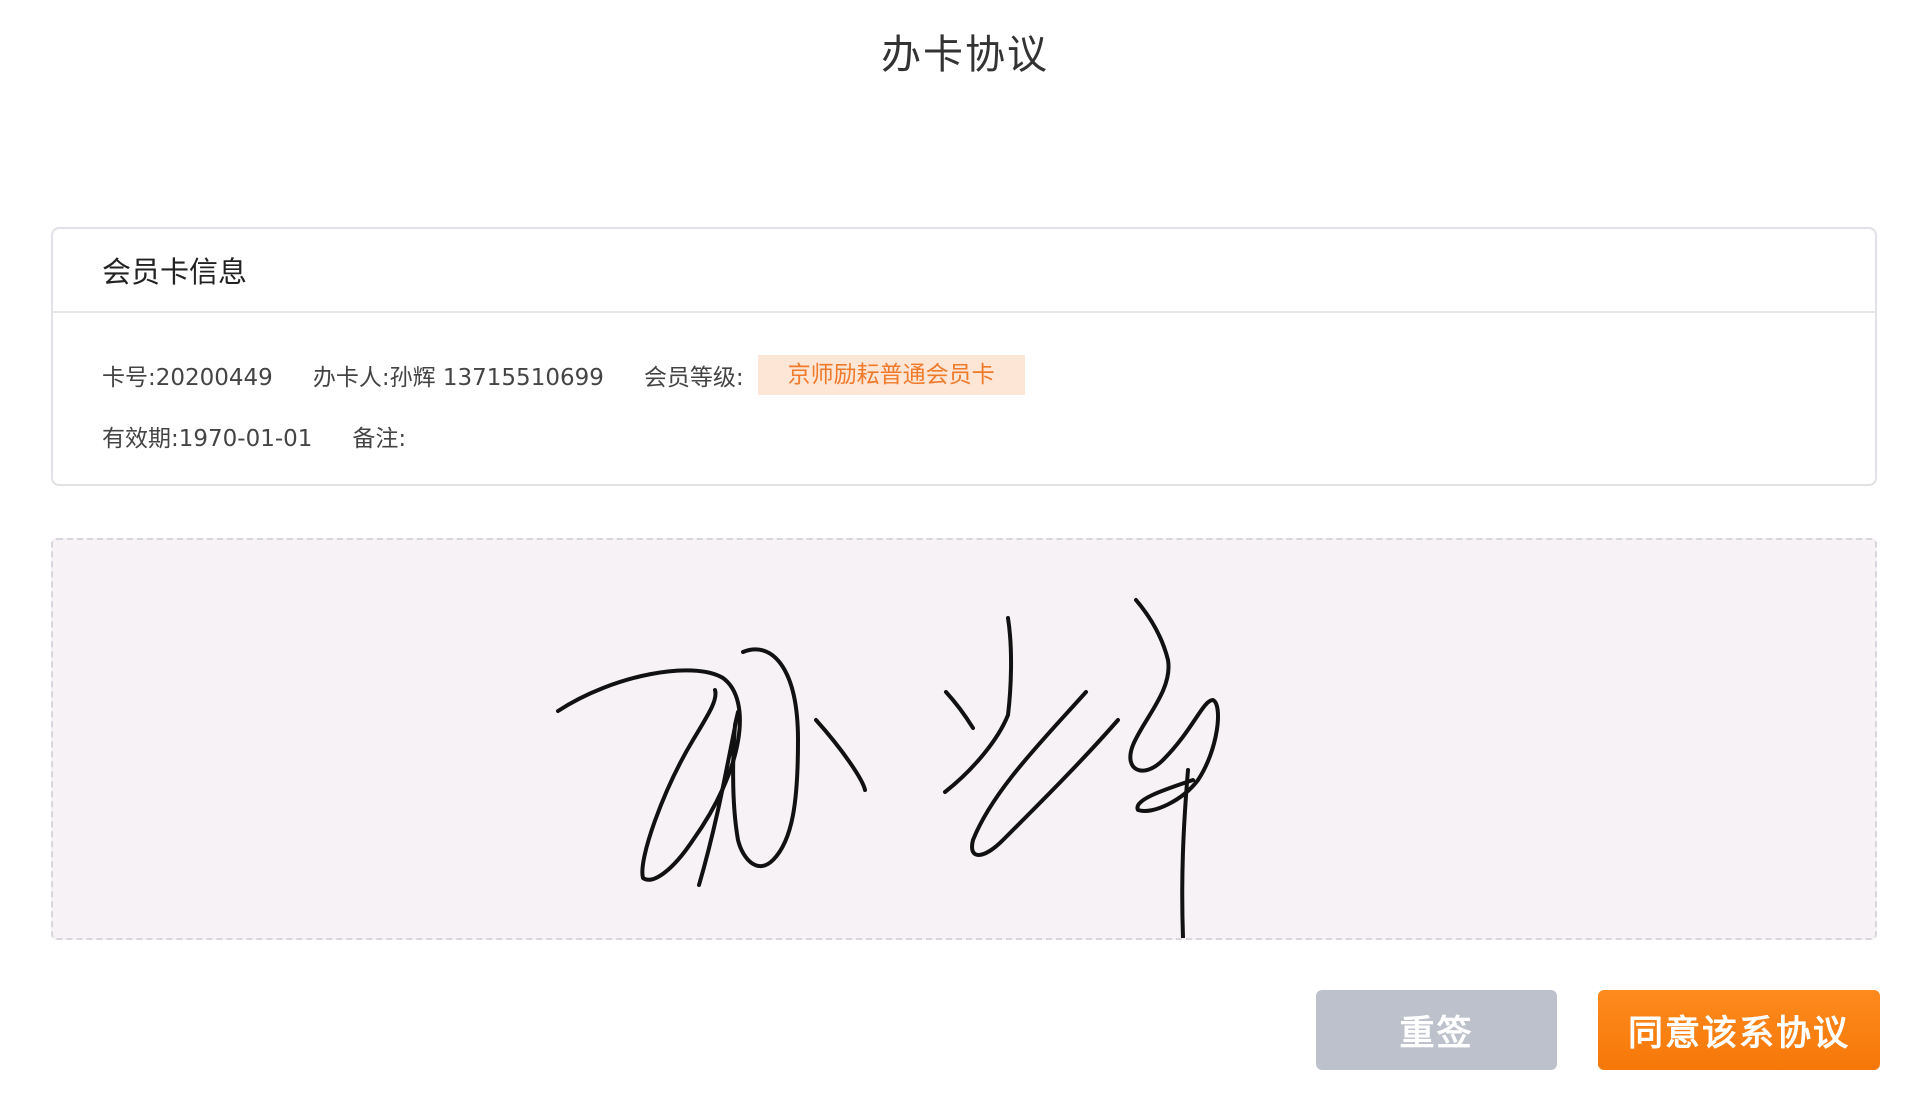 The image size is (1920, 1116). Describe the element at coordinates (693, 378) in the screenshot. I see `member-level-label: 会员等级:` at that location.